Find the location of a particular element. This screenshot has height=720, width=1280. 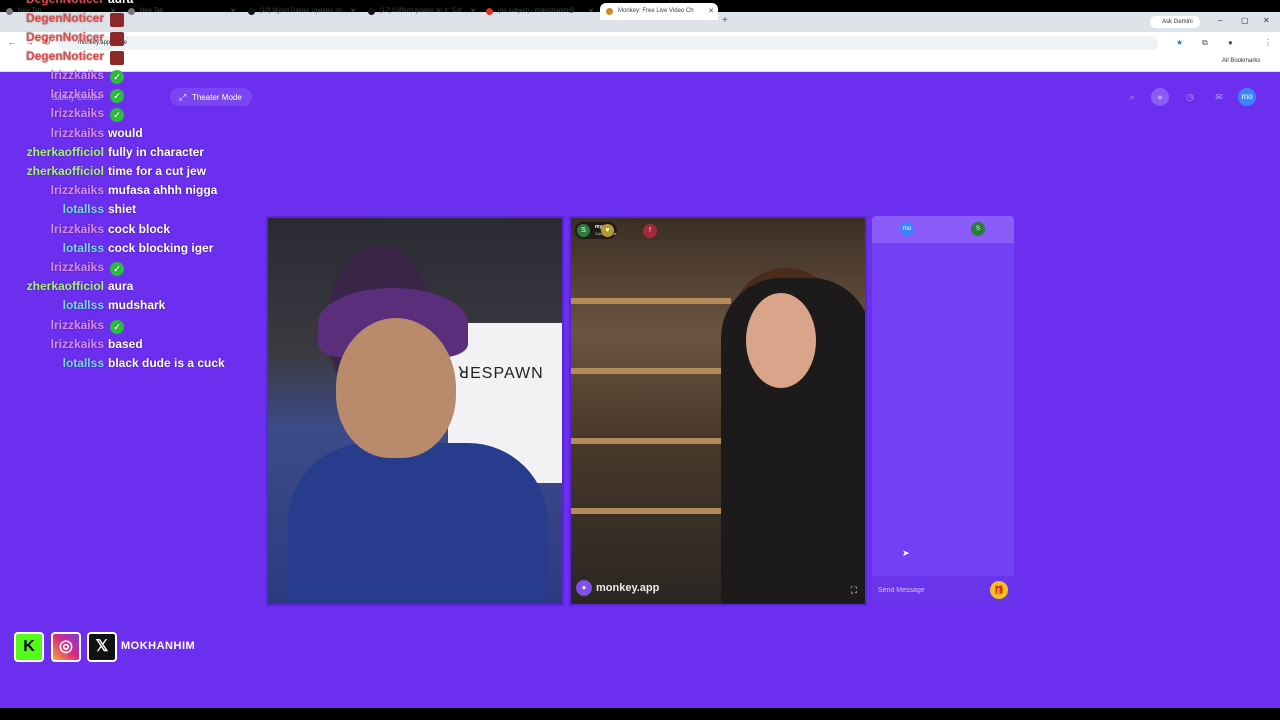

gmail-favicon-icon is located at coordinates (489, 11).